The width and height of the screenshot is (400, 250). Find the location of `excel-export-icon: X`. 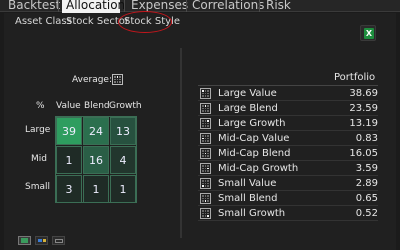

excel-export-icon: X is located at coordinates (369, 33).